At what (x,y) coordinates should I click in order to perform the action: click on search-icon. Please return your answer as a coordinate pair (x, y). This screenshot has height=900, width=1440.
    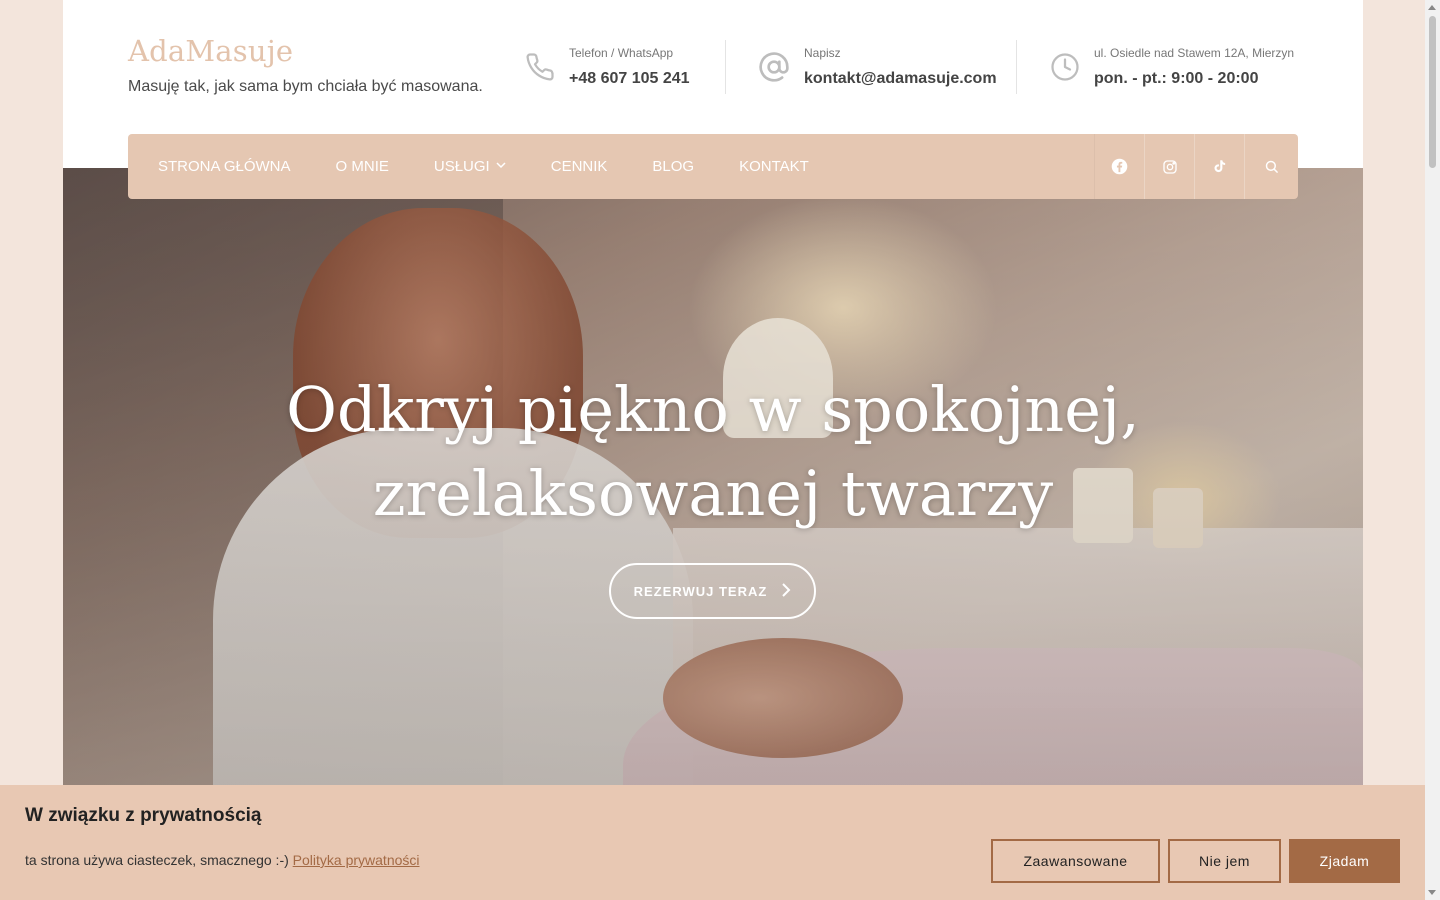
    Looking at the image, I should click on (1271, 166).